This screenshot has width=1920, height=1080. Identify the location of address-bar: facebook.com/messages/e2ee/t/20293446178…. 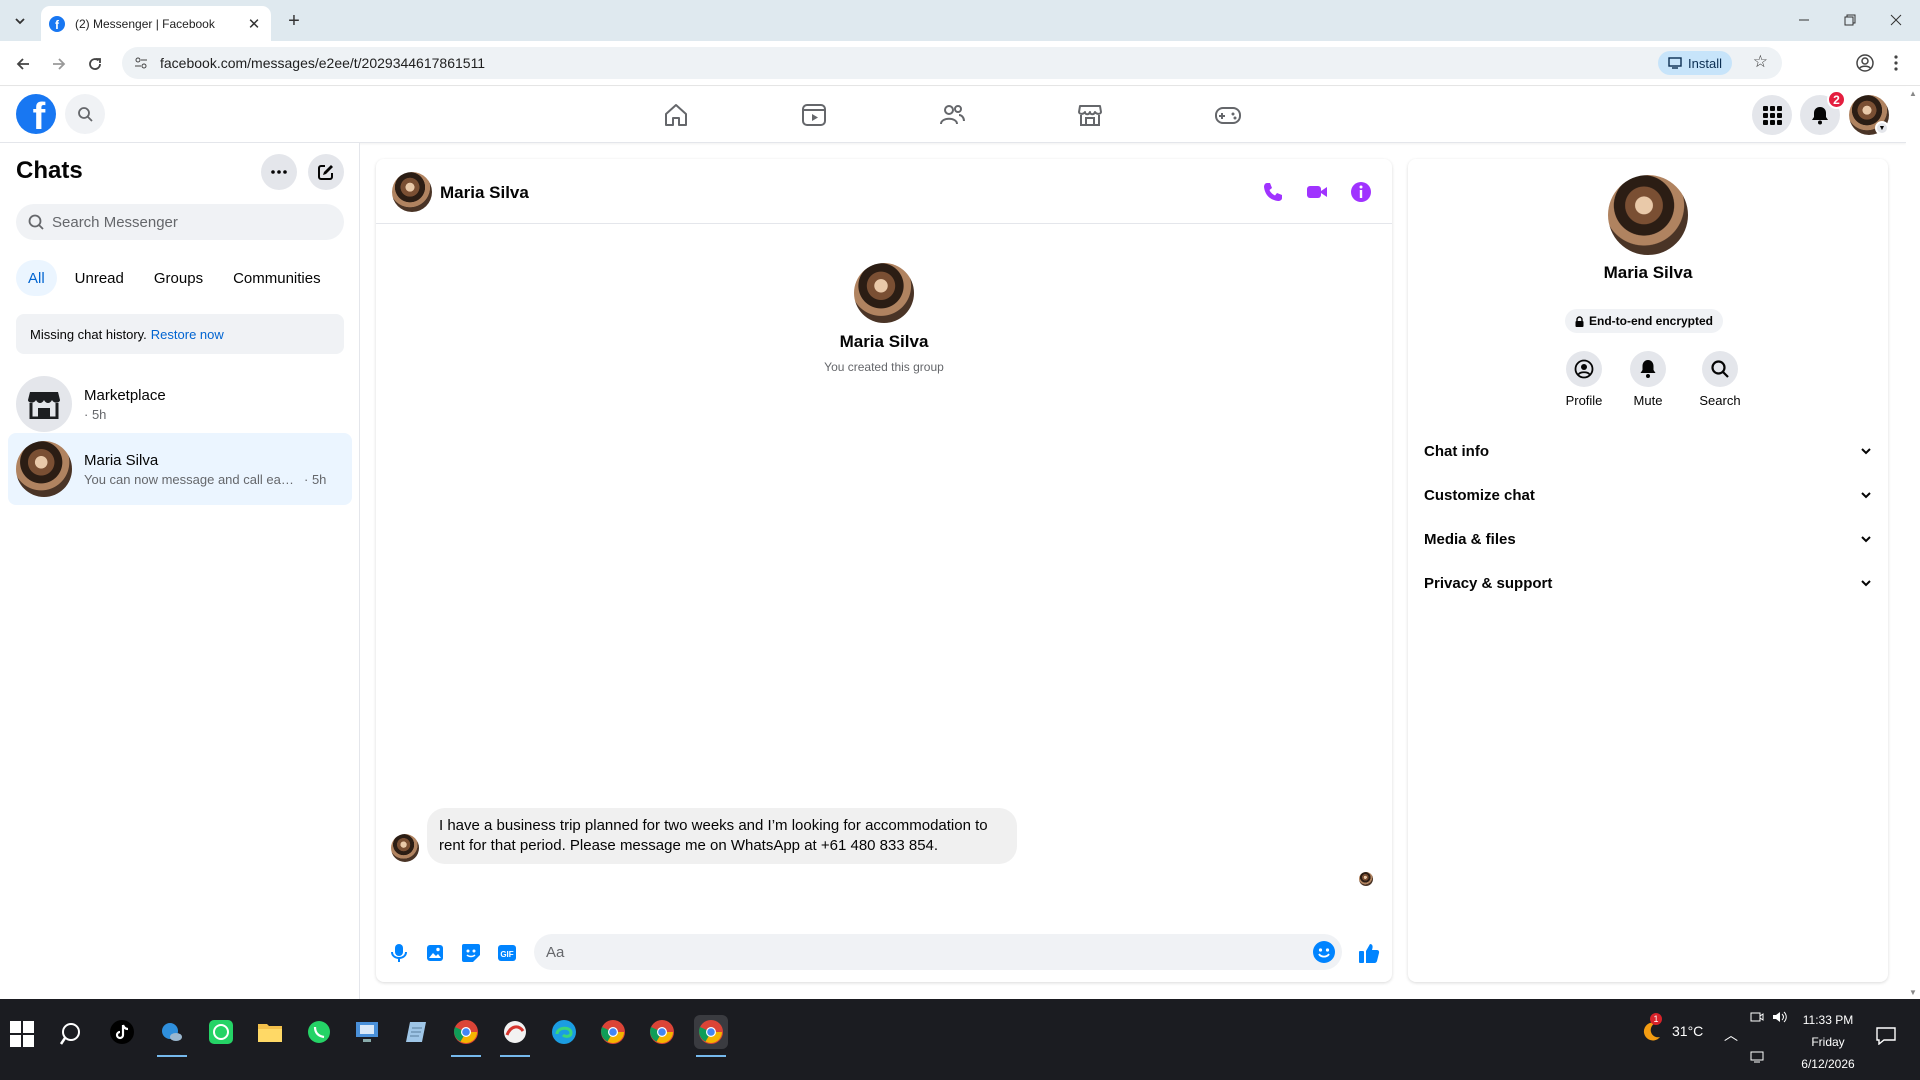
(952, 63).